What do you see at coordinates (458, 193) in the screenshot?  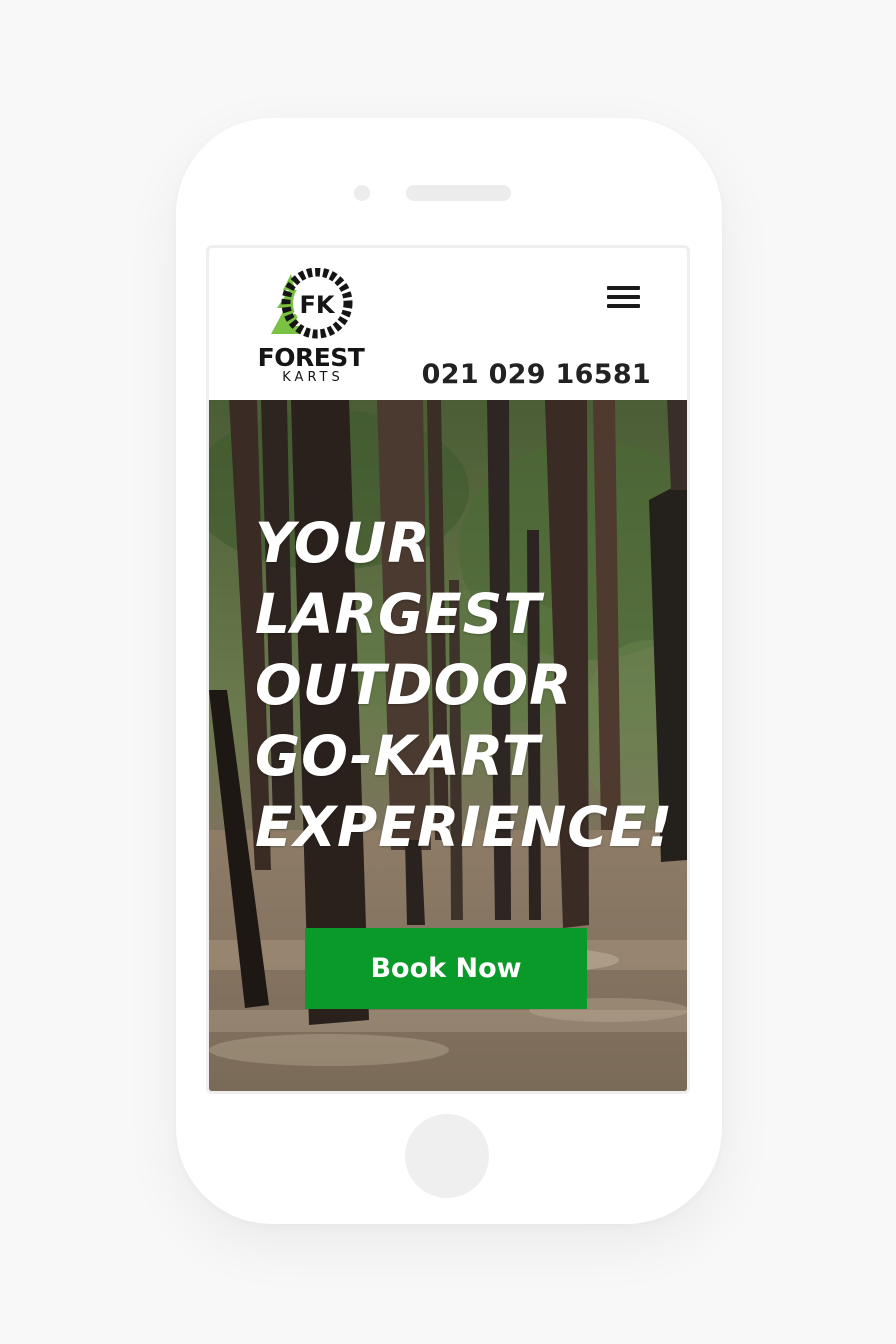 I see `phone-speaker` at bounding box center [458, 193].